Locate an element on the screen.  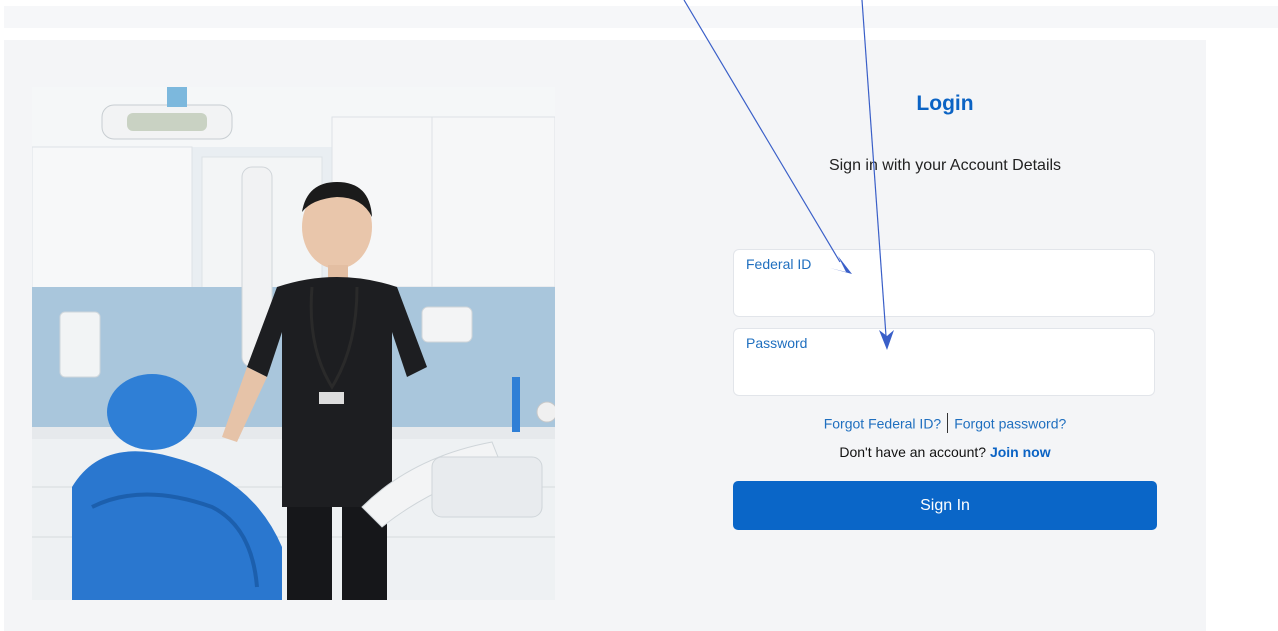
link-separator is located at coordinates (948, 423).